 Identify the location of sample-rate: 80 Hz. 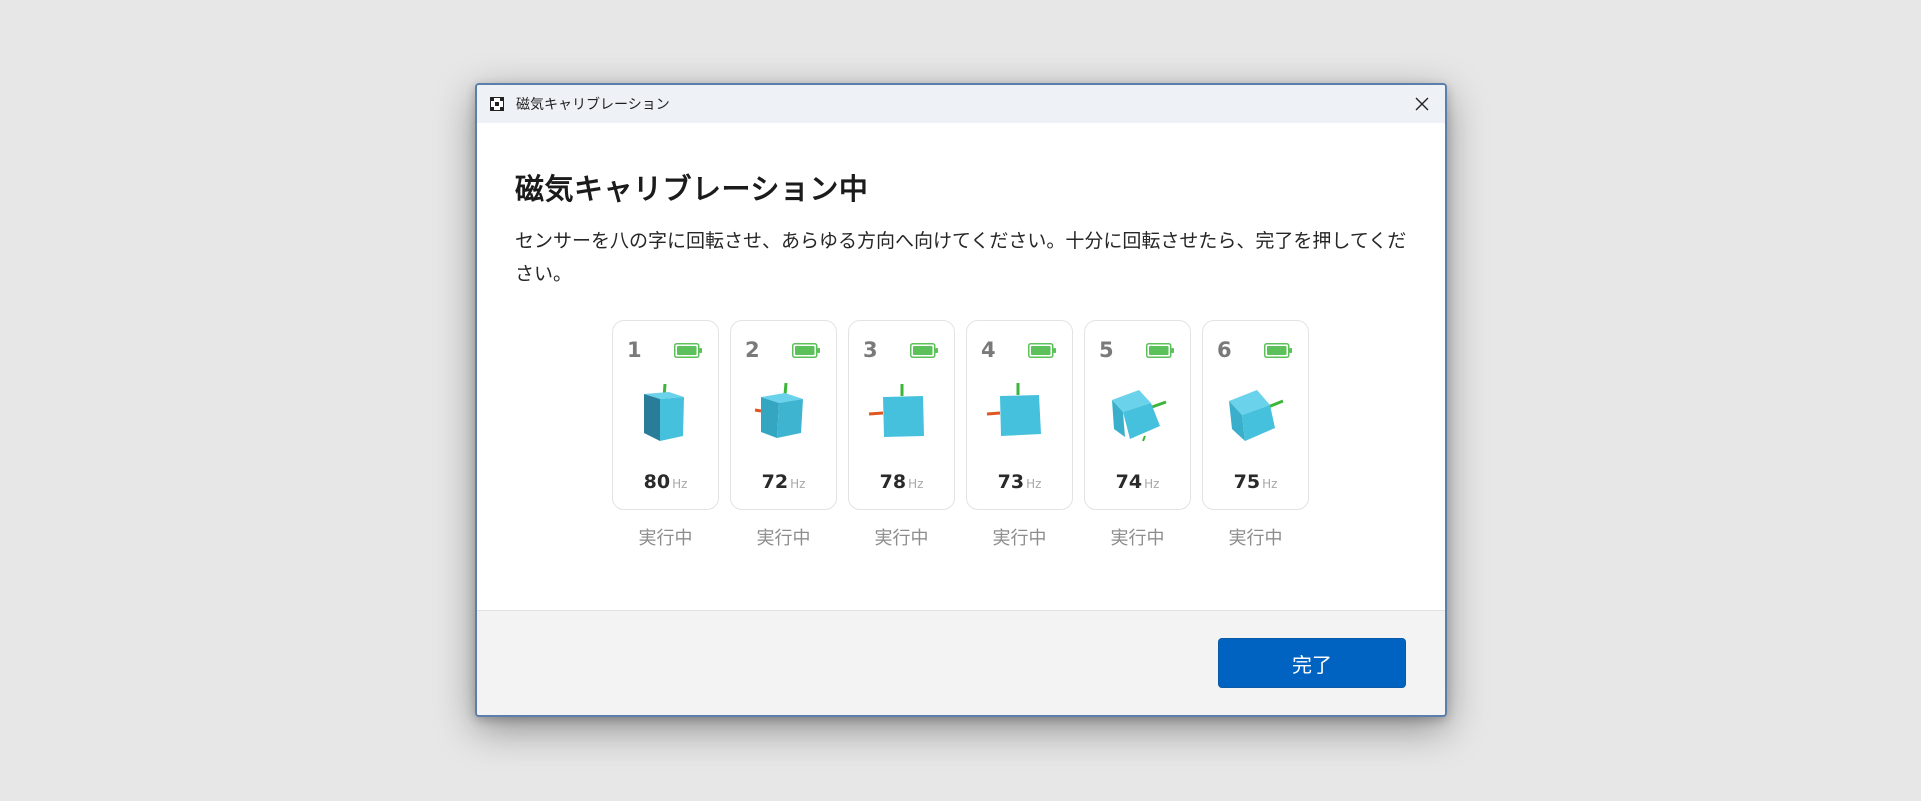
(665, 482).